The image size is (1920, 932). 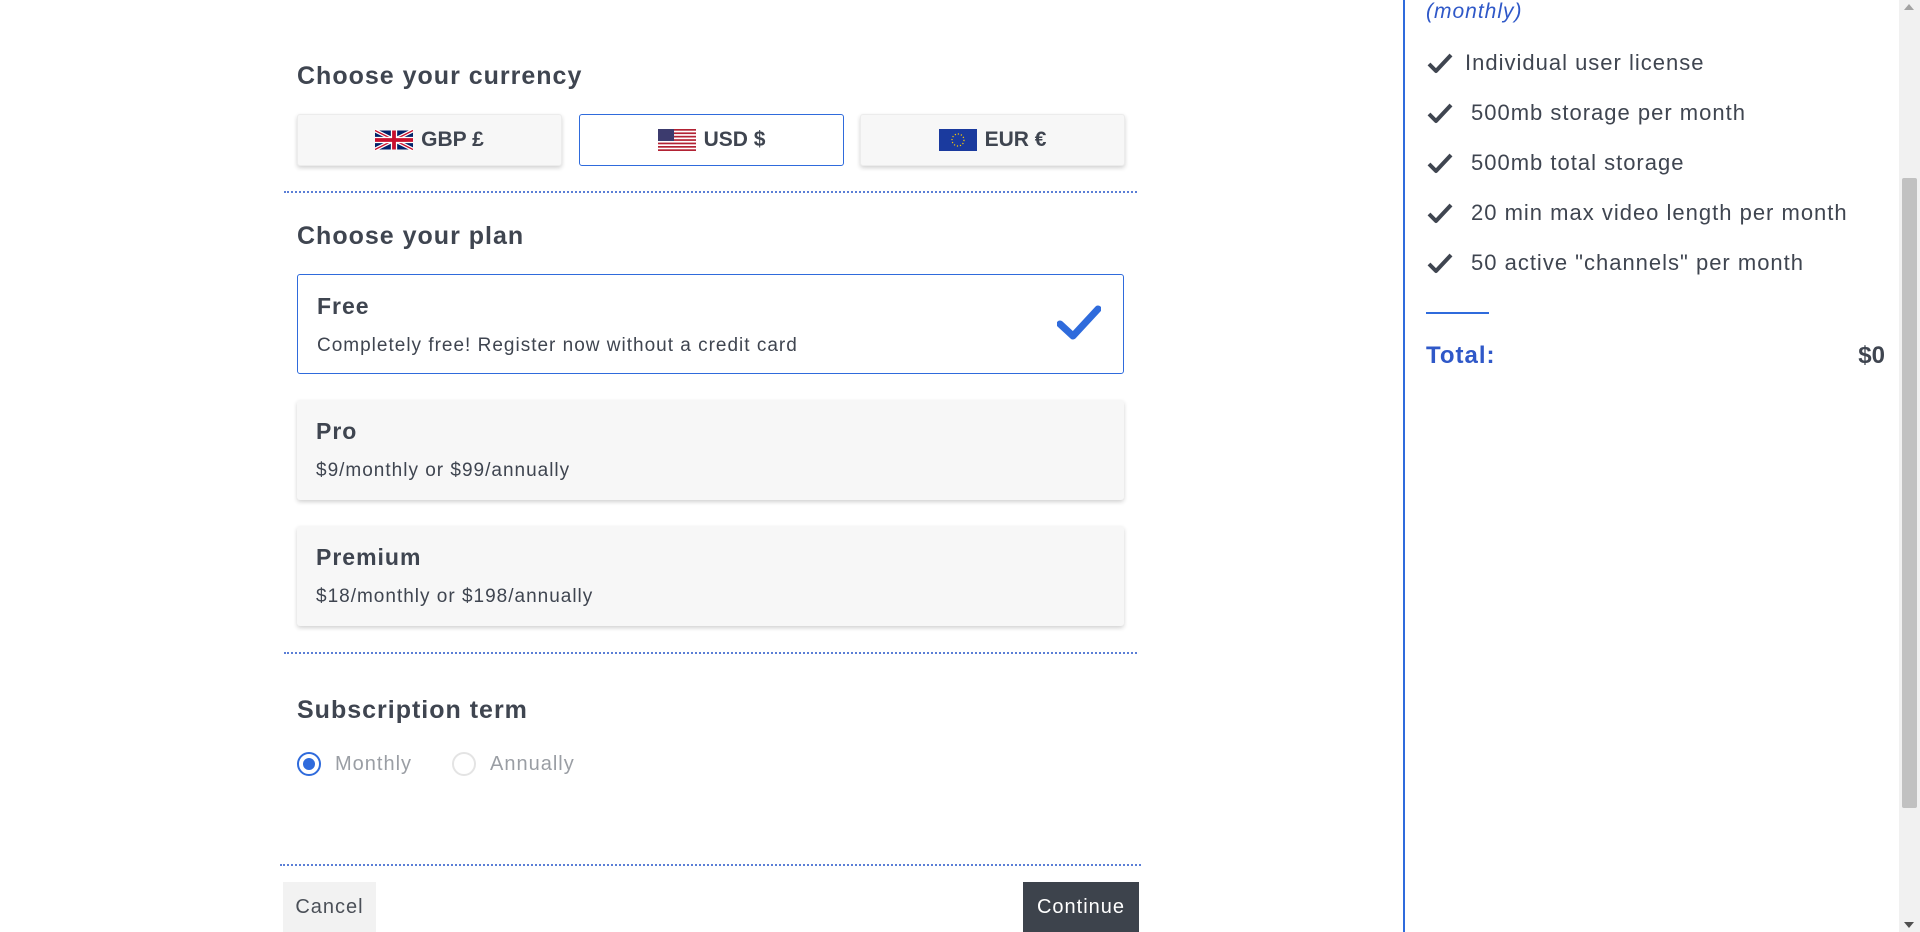 I want to click on total-value: $0, so click(x=1871, y=355).